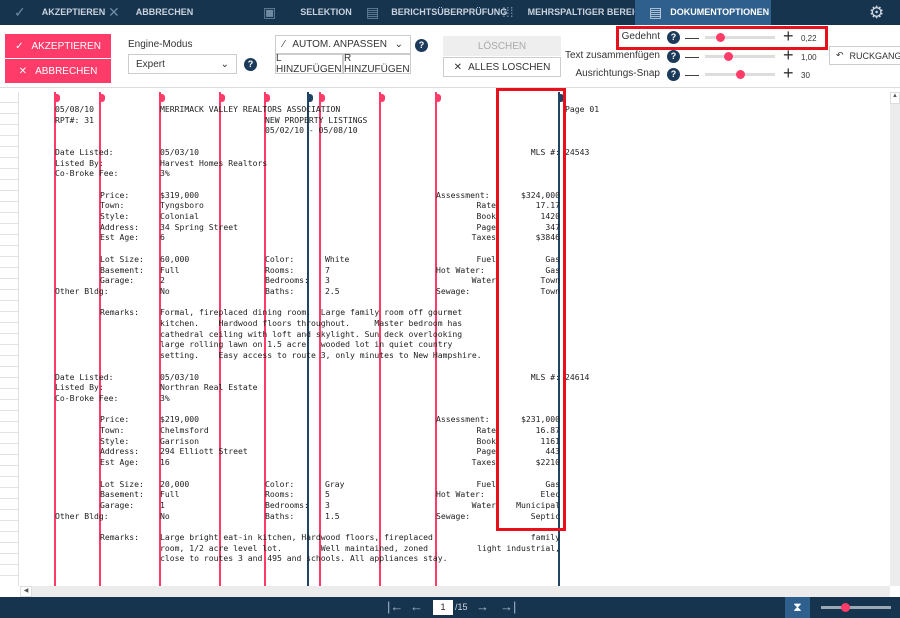  I want to click on document-line: Address: 294 Elliott Street Page 443, so click(445, 451).